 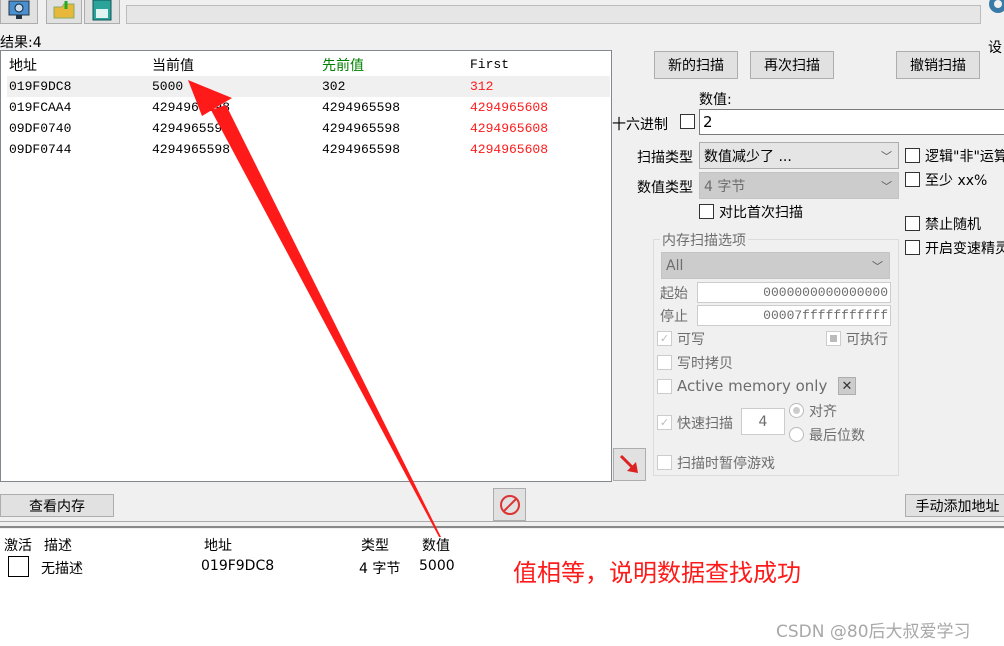 I want to click on result-previous: 302, so click(x=334, y=86).